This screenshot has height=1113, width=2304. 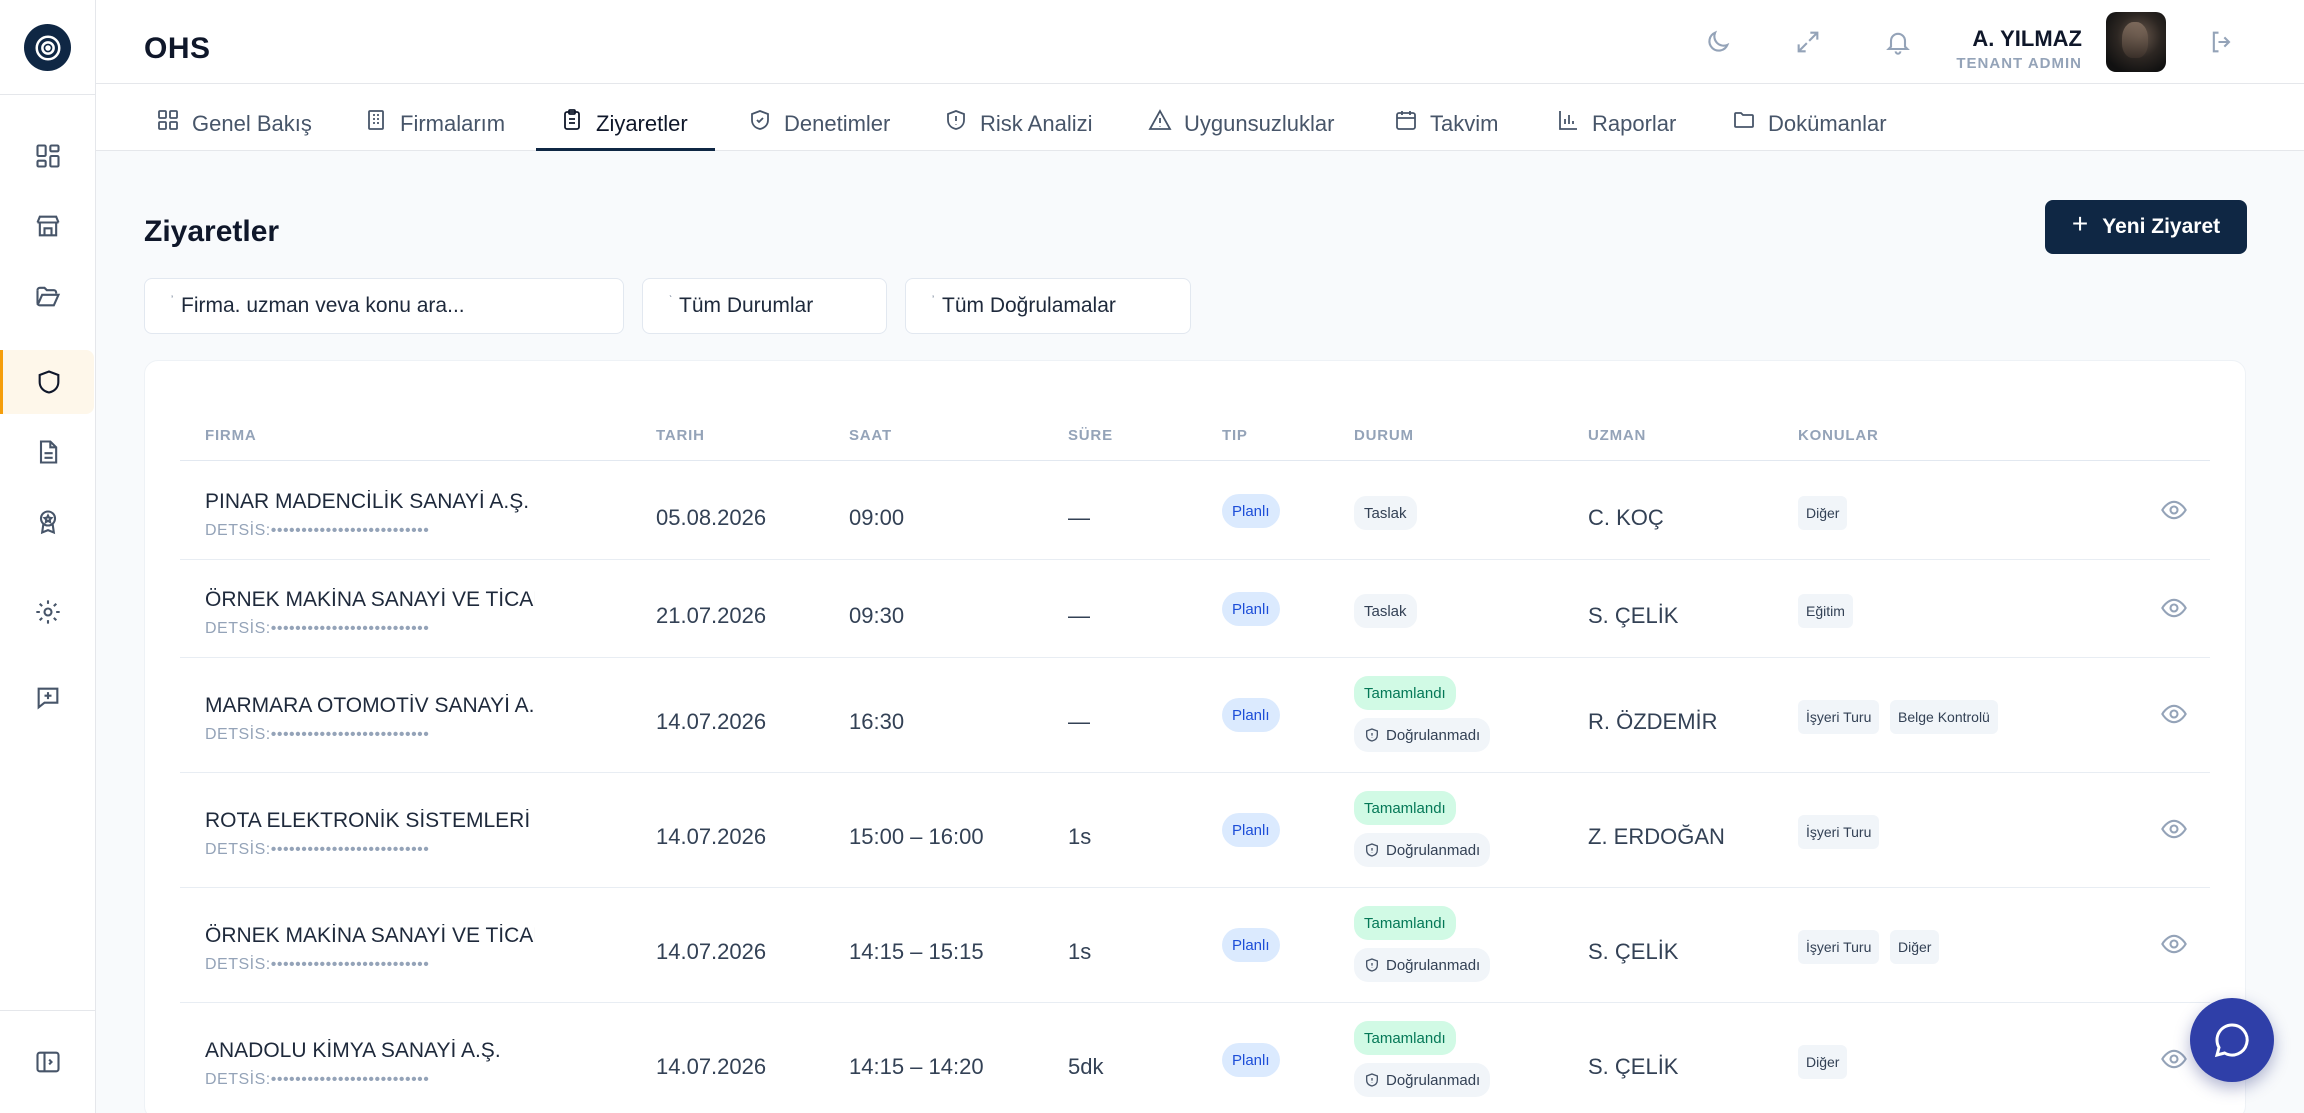 What do you see at coordinates (1823, 1062) in the screenshot?
I see `topic-tag: Diğer` at bounding box center [1823, 1062].